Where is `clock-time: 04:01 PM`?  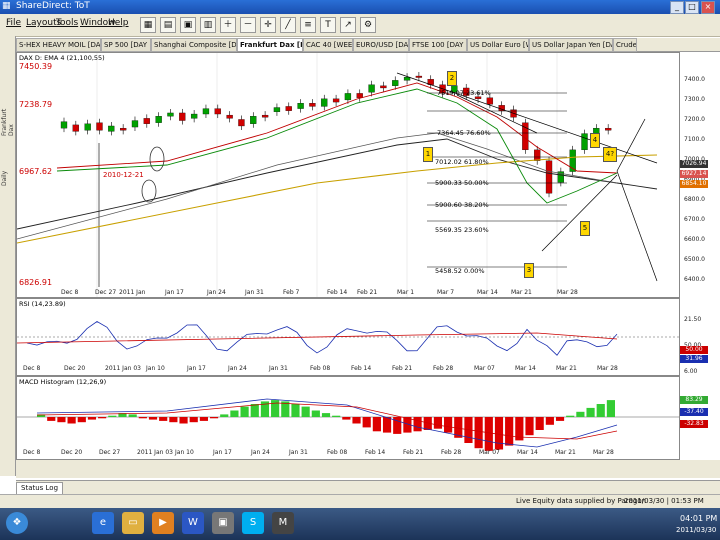
clock-time: 04:01 PM is located at coordinates (698, 518).